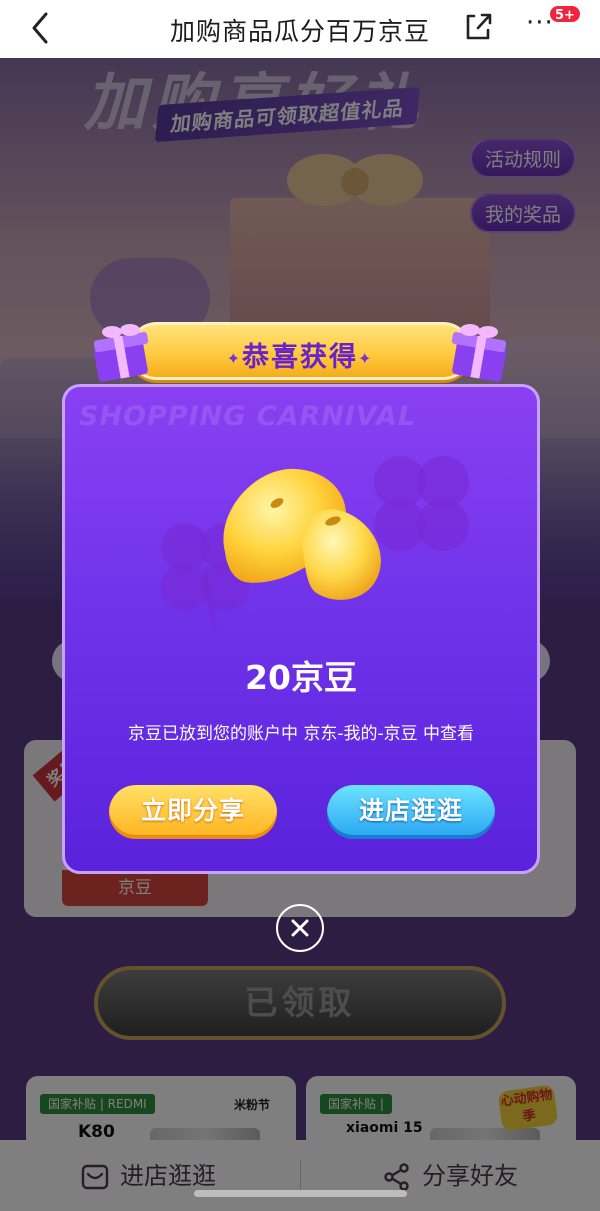 The image size is (600, 1211). Describe the element at coordinates (193, 812) in the screenshot. I see `share-now-button: 立即分享` at that location.